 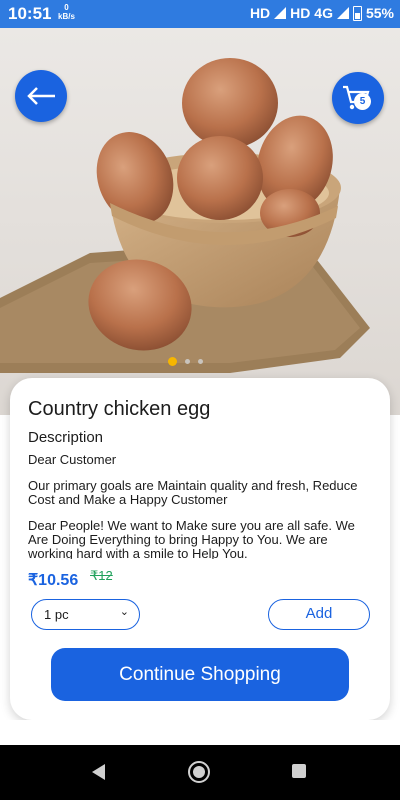 I want to click on battery-icon, so click(x=357, y=13).